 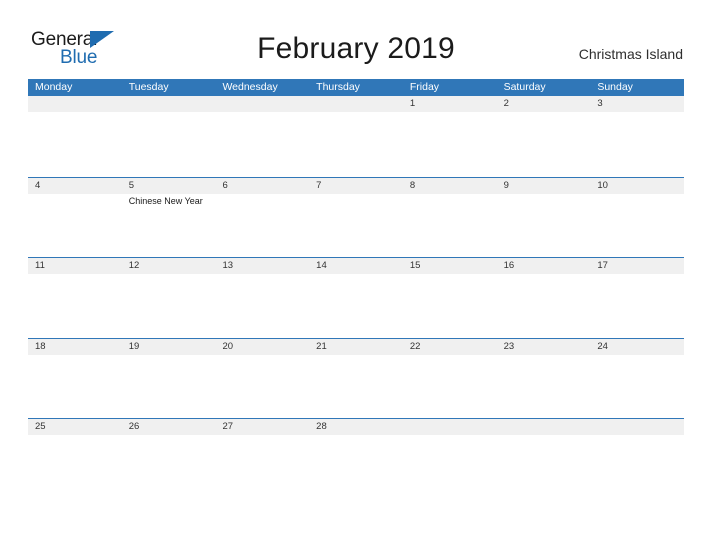 What do you see at coordinates (169, 266) in the screenshot?
I see `day-number: 12` at bounding box center [169, 266].